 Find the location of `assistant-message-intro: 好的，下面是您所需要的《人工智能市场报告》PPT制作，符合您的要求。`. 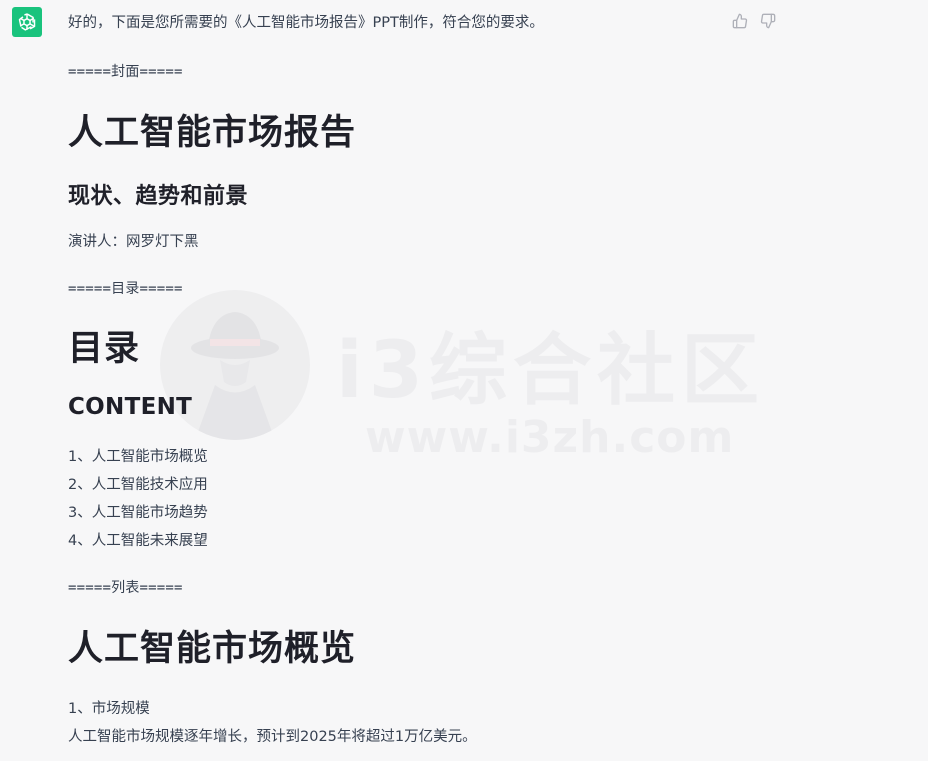

assistant-message-intro: 好的，下面是您所需要的《人工智能市场报告》PPT制作，符合您的要求。 is located at coordinates (306, 23).